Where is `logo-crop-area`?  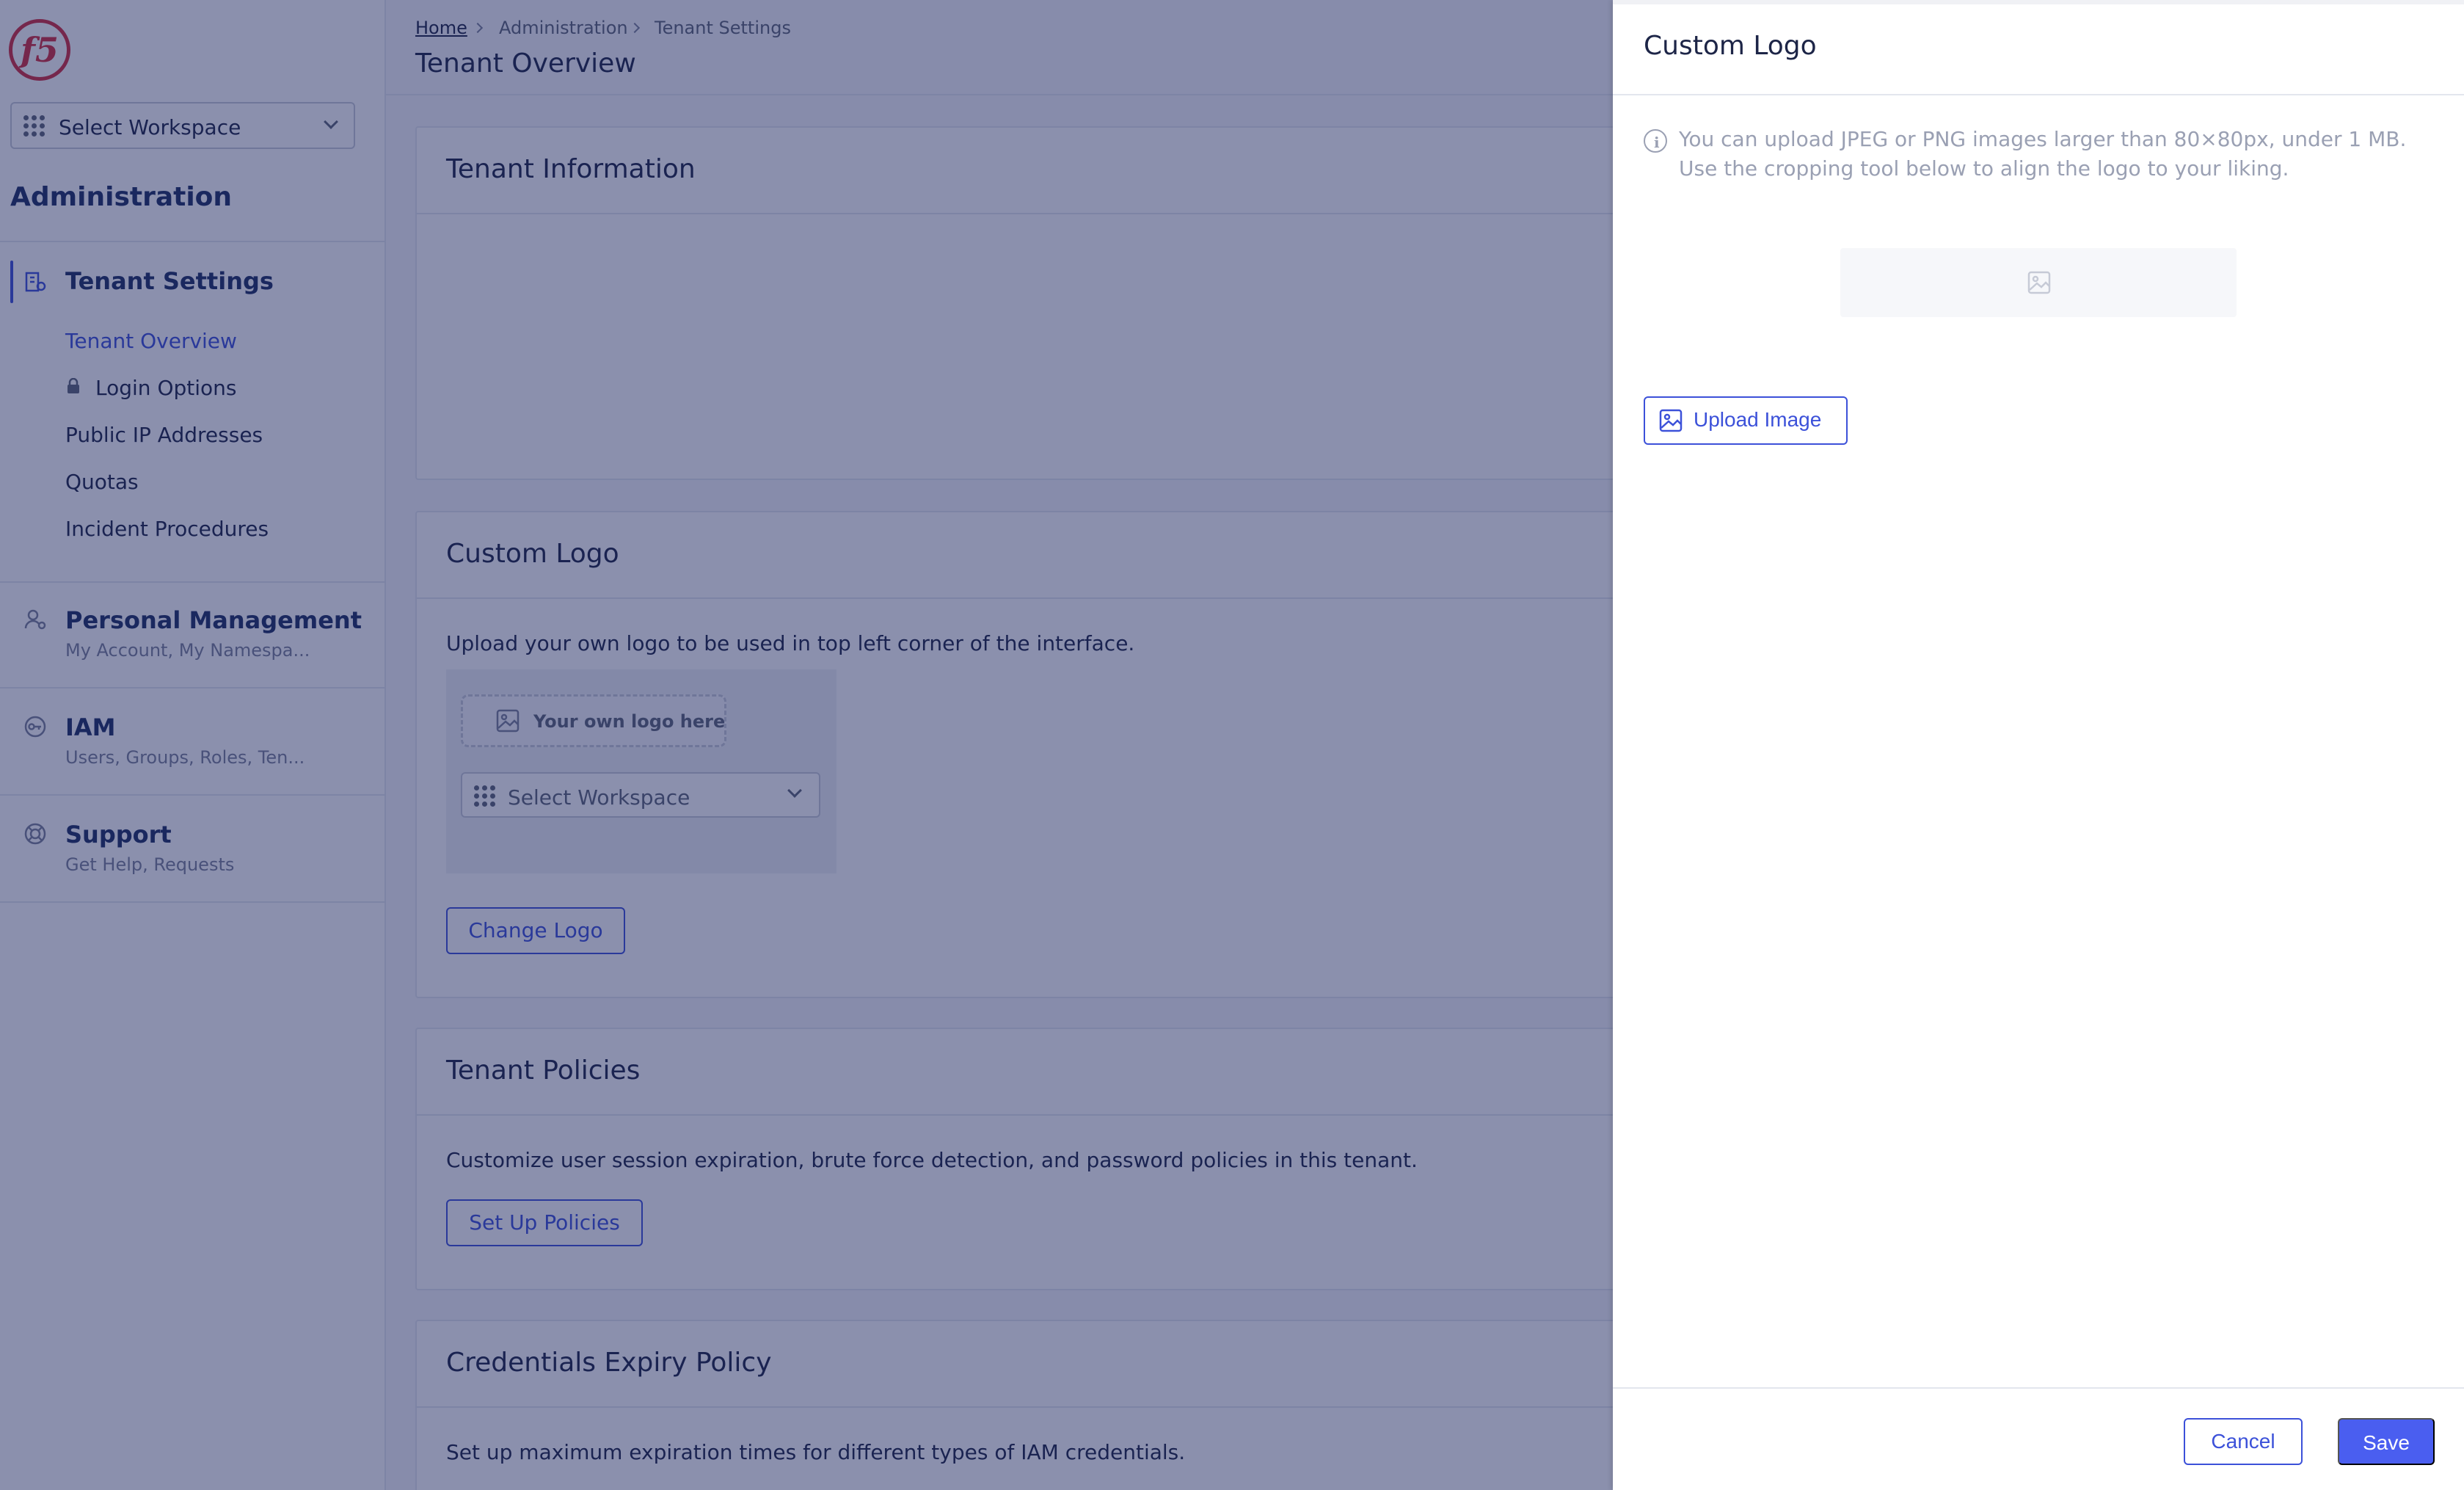 logo-crop-area is located at coordinates (2038, 282).